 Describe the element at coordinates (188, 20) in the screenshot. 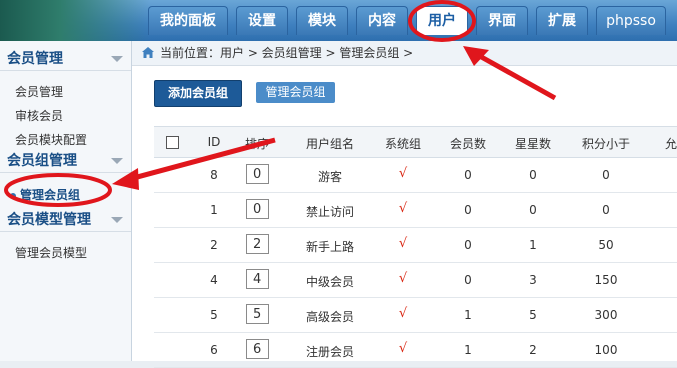

I see `tab-my-panel: 我的面板` at that location.